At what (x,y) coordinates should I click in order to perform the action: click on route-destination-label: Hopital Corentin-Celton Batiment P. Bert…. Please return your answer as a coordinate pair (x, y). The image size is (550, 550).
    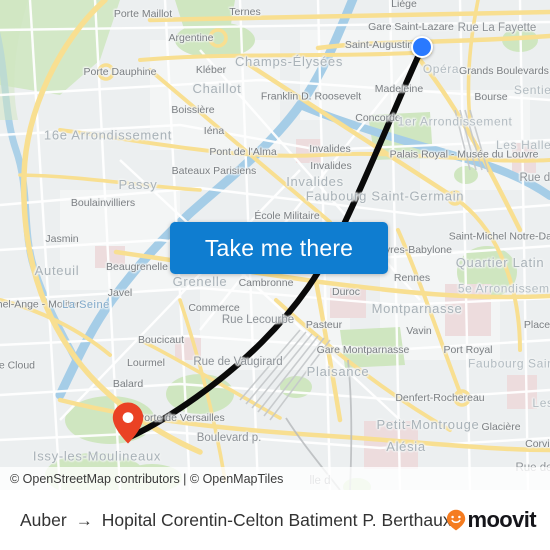
    Looking at the image, I should click on (276, 519).